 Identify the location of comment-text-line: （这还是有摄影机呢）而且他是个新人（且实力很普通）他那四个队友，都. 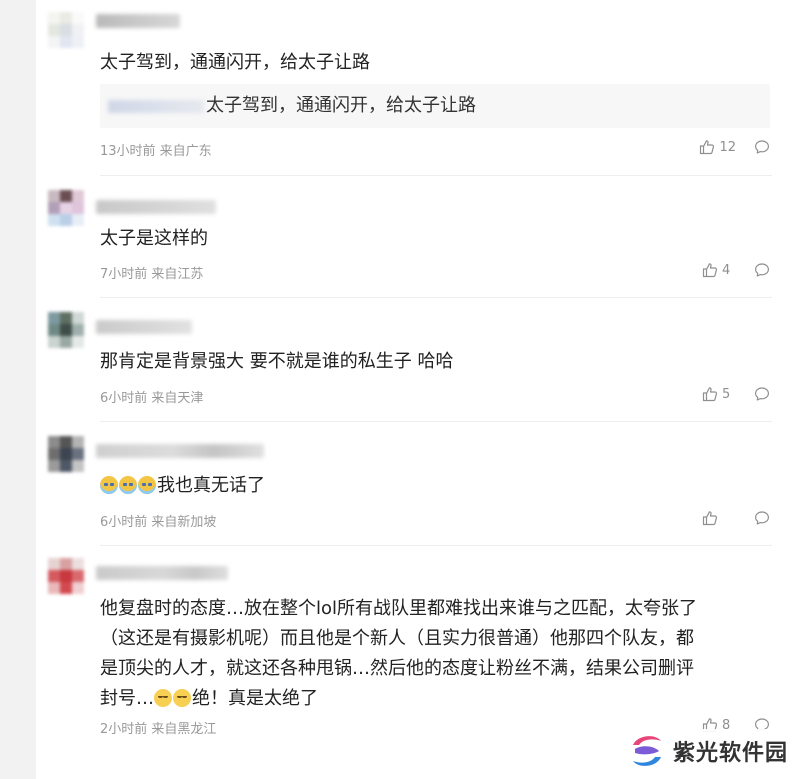
(397, 638).